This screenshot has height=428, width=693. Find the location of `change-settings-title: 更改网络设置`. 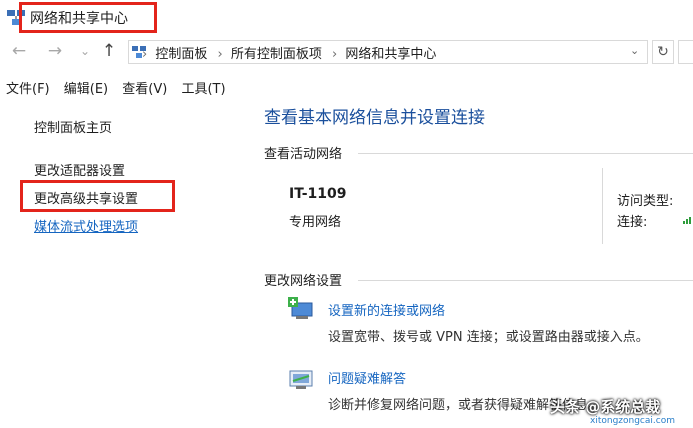

change-settings-title: 更改网络设置 is located at coordinates (303, 281).